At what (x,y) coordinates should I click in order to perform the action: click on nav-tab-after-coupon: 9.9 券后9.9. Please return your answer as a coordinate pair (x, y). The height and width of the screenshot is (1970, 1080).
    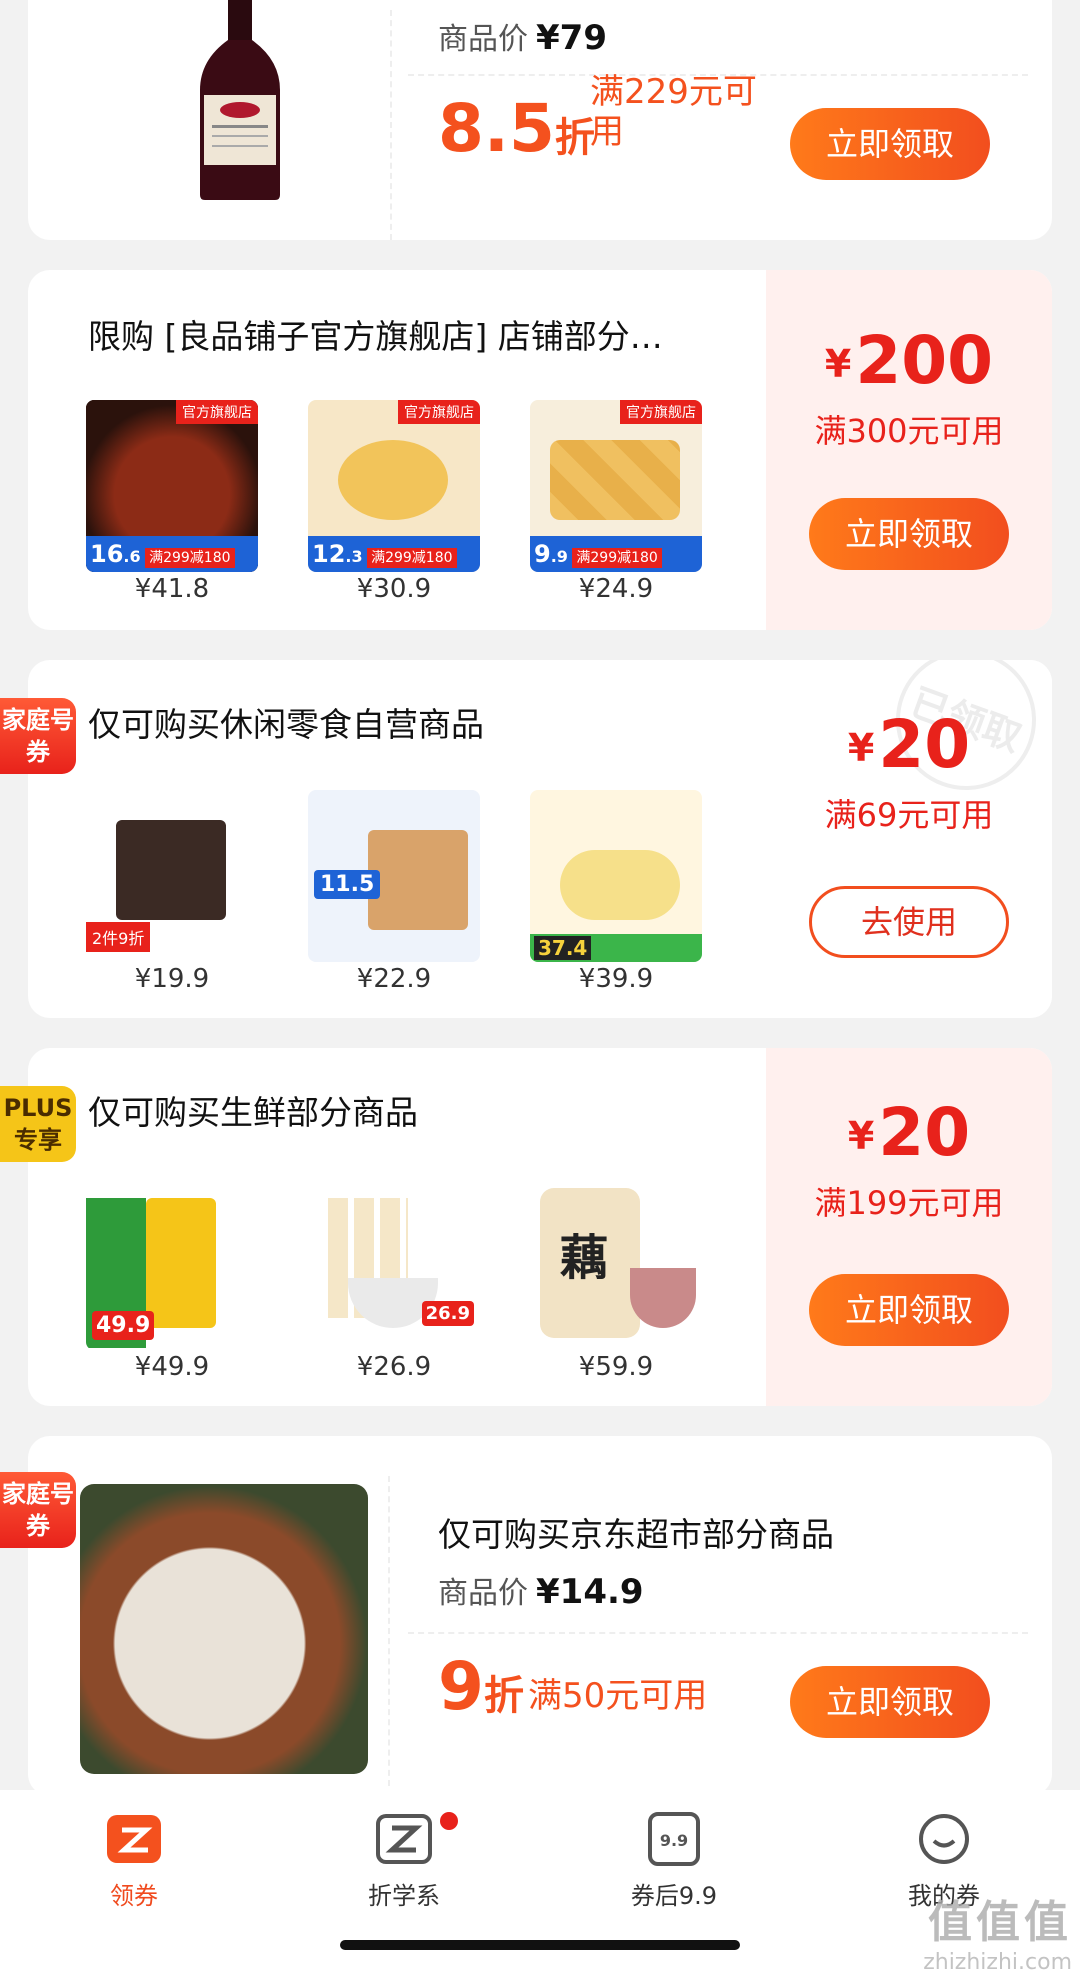
    Looking at the image, I should click on (674, 1861).